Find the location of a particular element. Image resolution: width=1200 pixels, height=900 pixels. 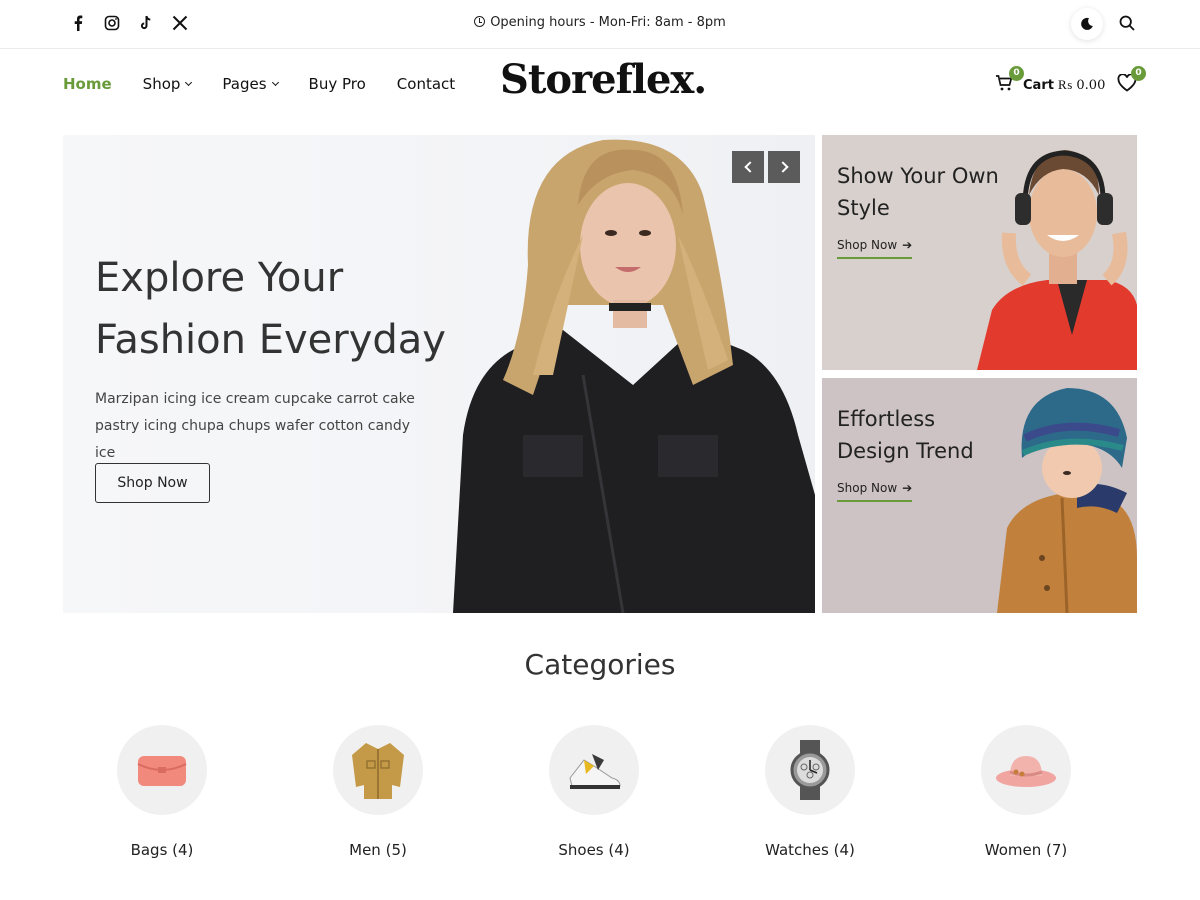

shirt-icon is located at coordinates (378, 771).